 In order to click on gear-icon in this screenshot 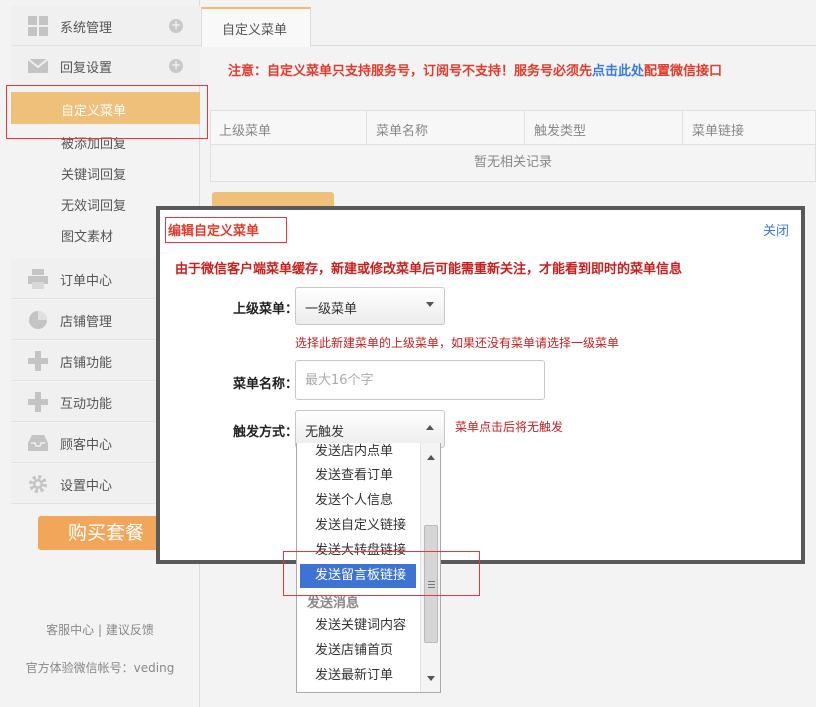, I will do `click(38, 484)`.